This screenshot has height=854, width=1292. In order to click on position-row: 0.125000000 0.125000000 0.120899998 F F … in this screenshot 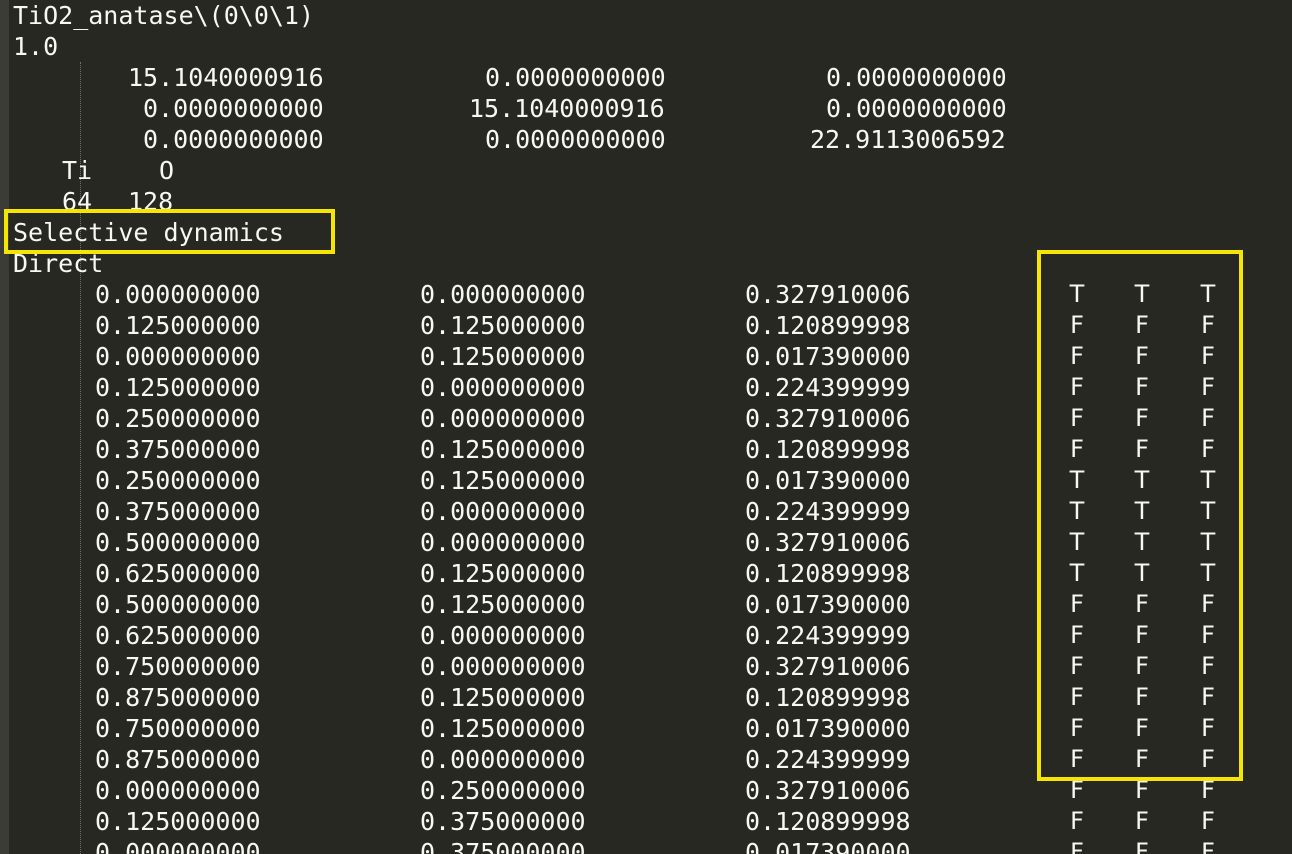, I will do `click(607, 325)`.